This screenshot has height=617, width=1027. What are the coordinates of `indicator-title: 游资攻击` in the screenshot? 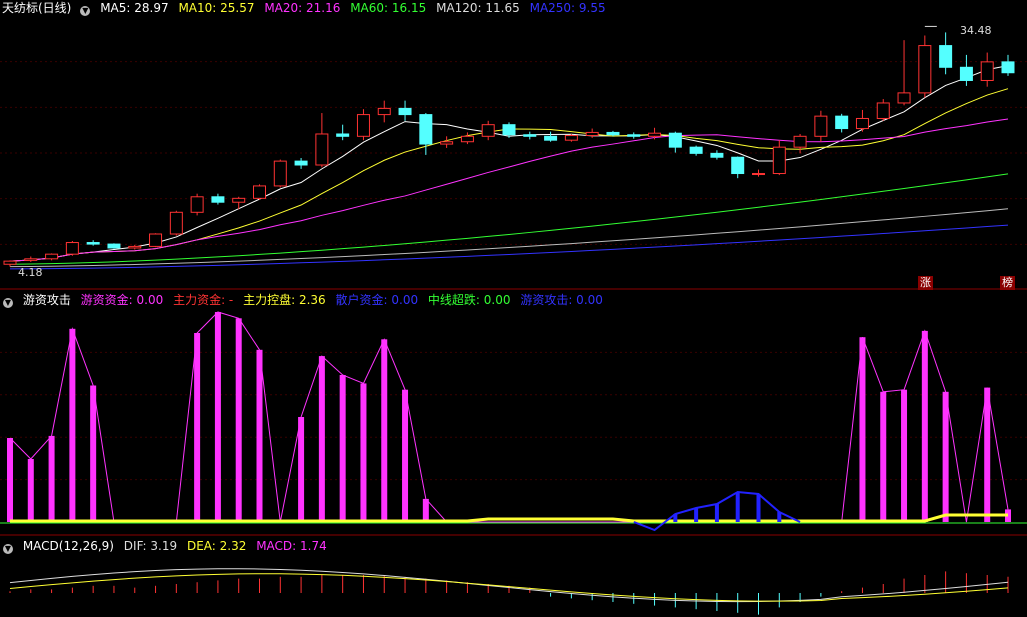 It's located at (47, 300).